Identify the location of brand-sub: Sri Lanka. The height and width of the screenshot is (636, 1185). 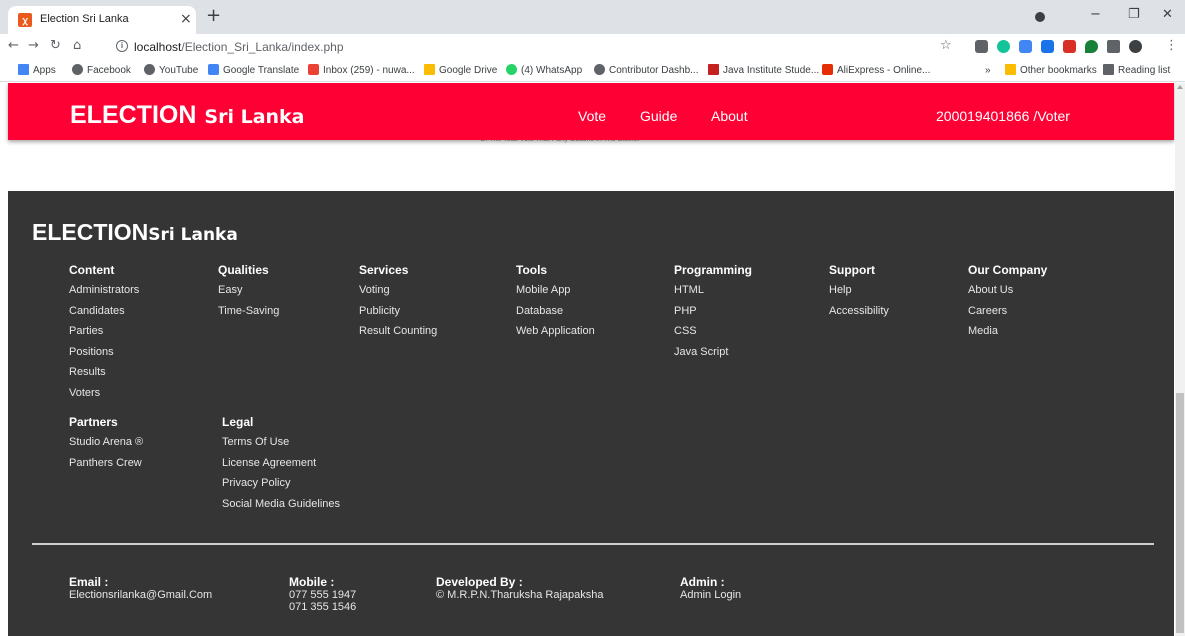
(254, 117).